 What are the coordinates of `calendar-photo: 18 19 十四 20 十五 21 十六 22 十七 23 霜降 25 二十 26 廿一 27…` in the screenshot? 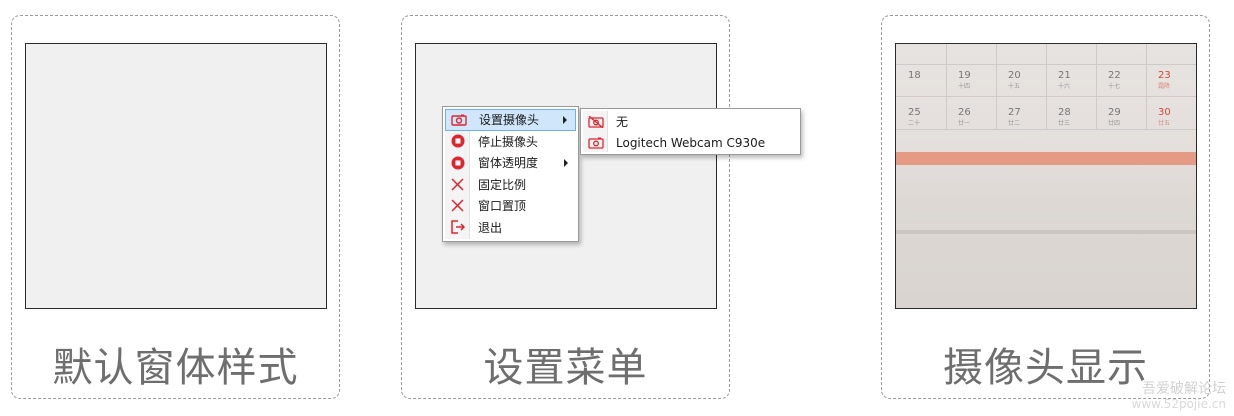 It's located at (1046, 99).